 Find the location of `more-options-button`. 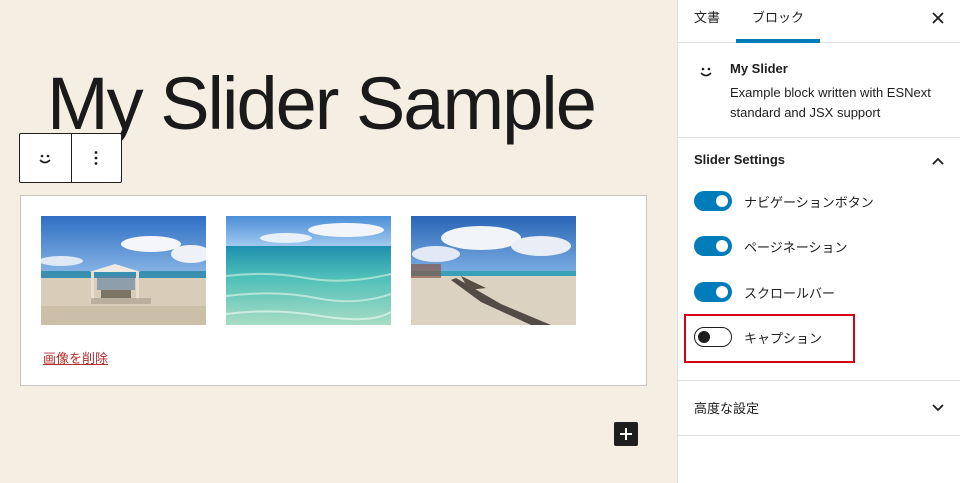

more-options-button is located at coordinates (96, 158).